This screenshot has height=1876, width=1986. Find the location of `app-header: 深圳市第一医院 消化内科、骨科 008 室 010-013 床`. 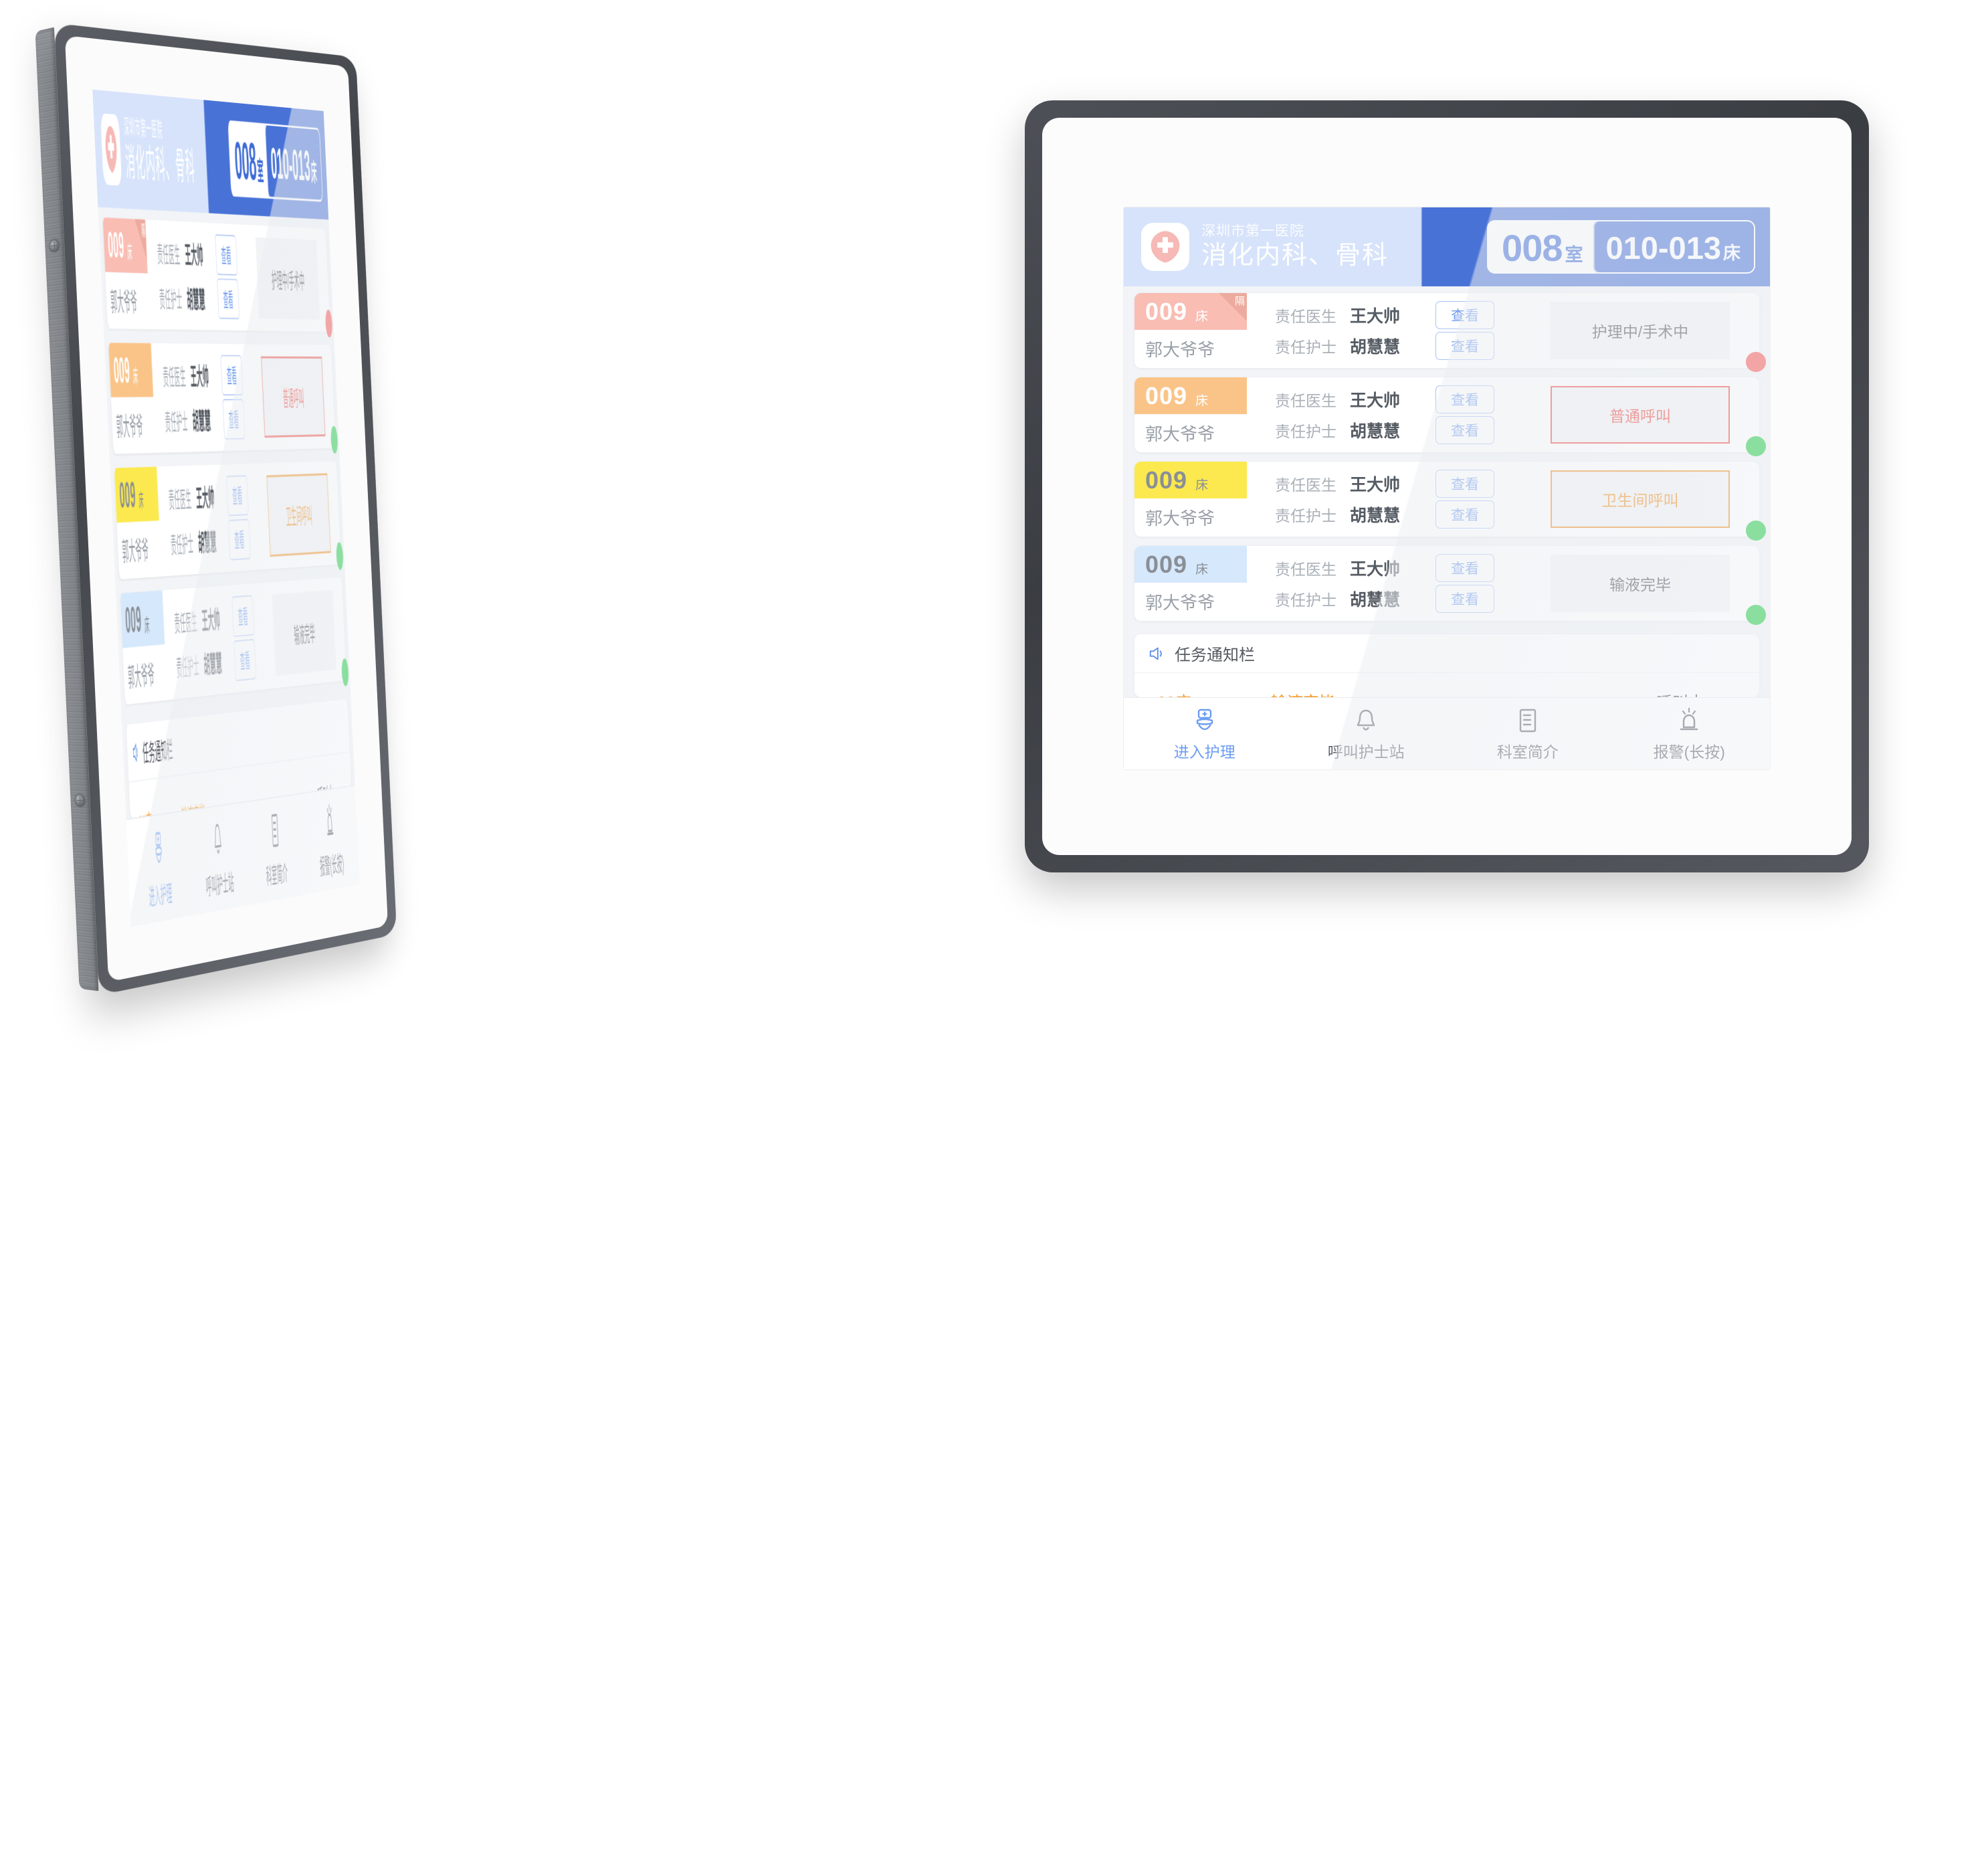

app-header: 深圳市第一医院 消化内科、骨科 008 室 010-013 床 is located at coordinates (211, 154).